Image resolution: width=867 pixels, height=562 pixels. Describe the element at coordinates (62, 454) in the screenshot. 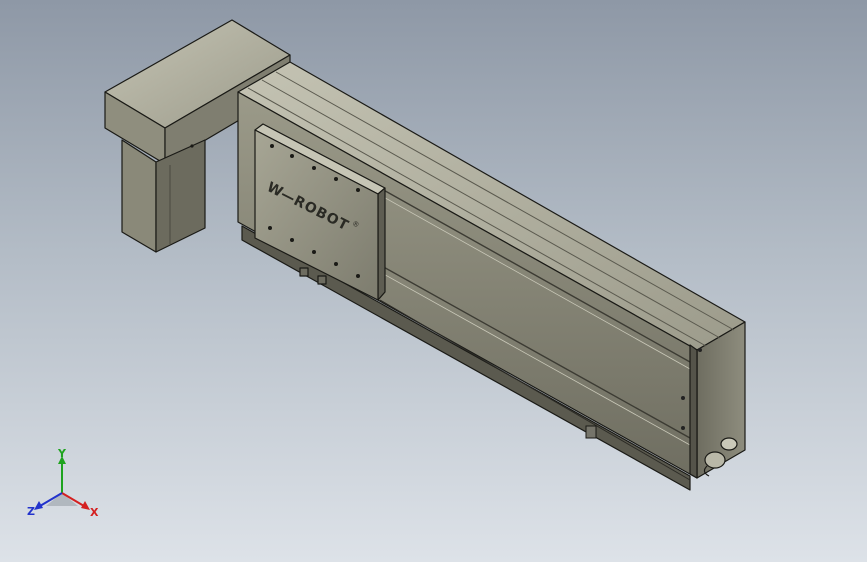

I see `y-axis-label: Y` at that location.